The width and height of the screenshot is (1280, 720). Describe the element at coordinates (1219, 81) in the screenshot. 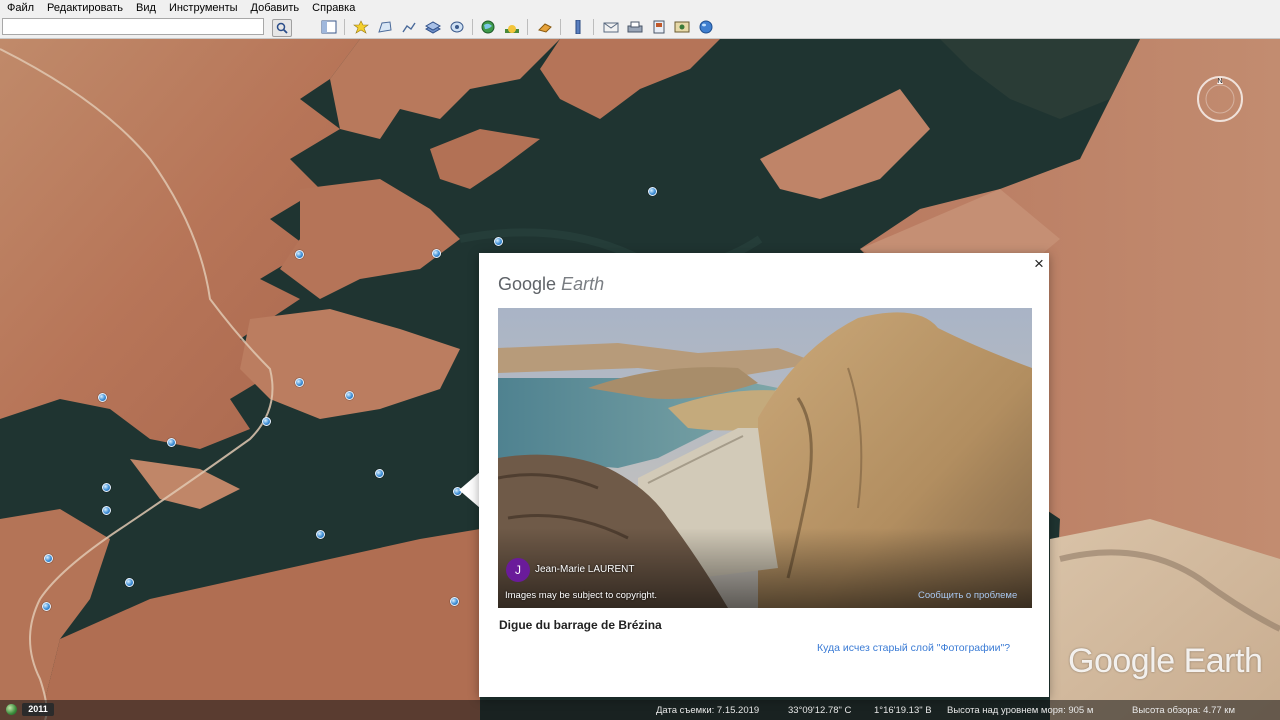

I see `svg-text: N` at that location.